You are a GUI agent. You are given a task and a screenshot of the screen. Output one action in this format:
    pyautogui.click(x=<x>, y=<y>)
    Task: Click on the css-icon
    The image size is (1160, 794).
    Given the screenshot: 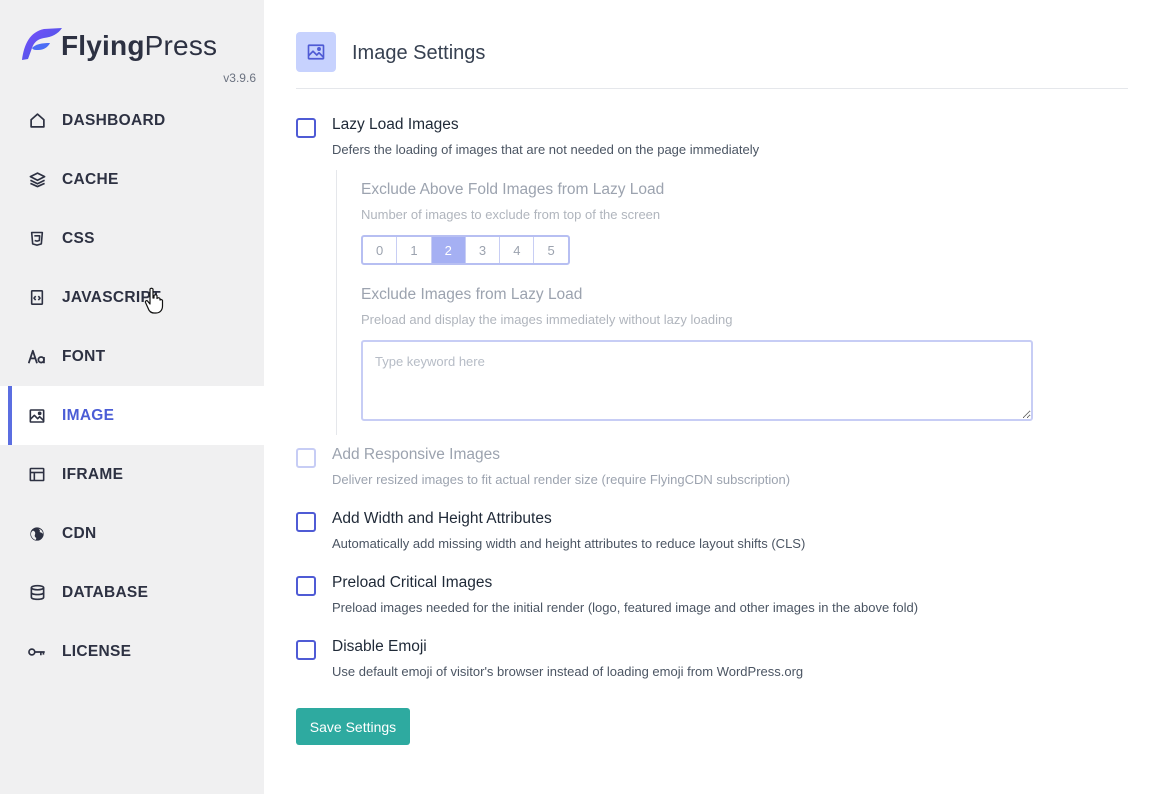 What is the action you would take?
    pyautogui.click(x=37, y=239)
    